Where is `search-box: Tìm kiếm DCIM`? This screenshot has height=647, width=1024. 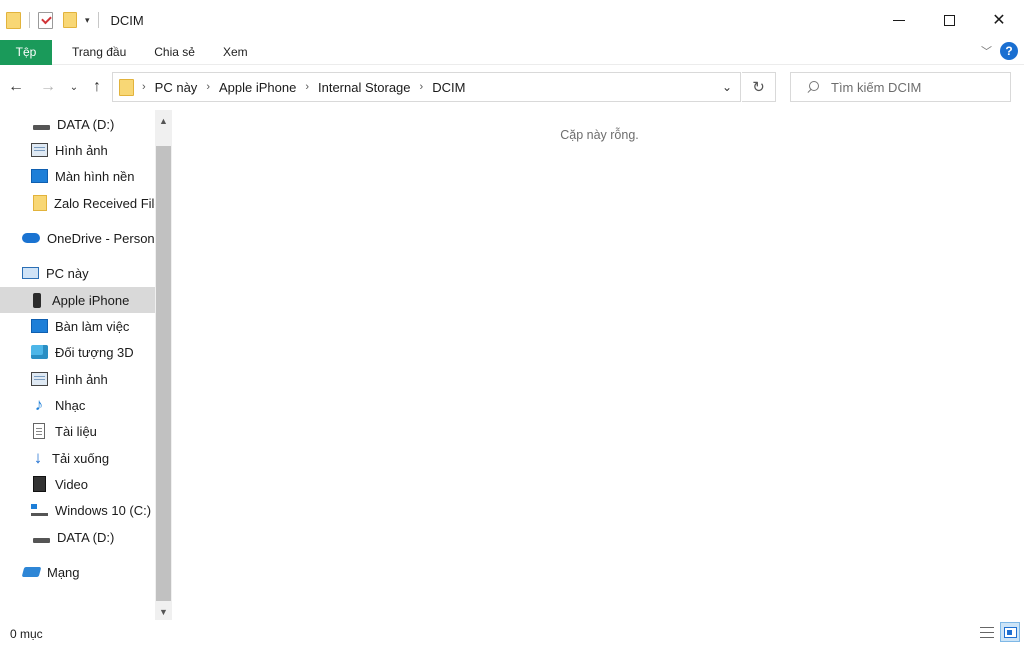 search-box: Tìm kiếm DCIM is located at coordinates (900, 87).